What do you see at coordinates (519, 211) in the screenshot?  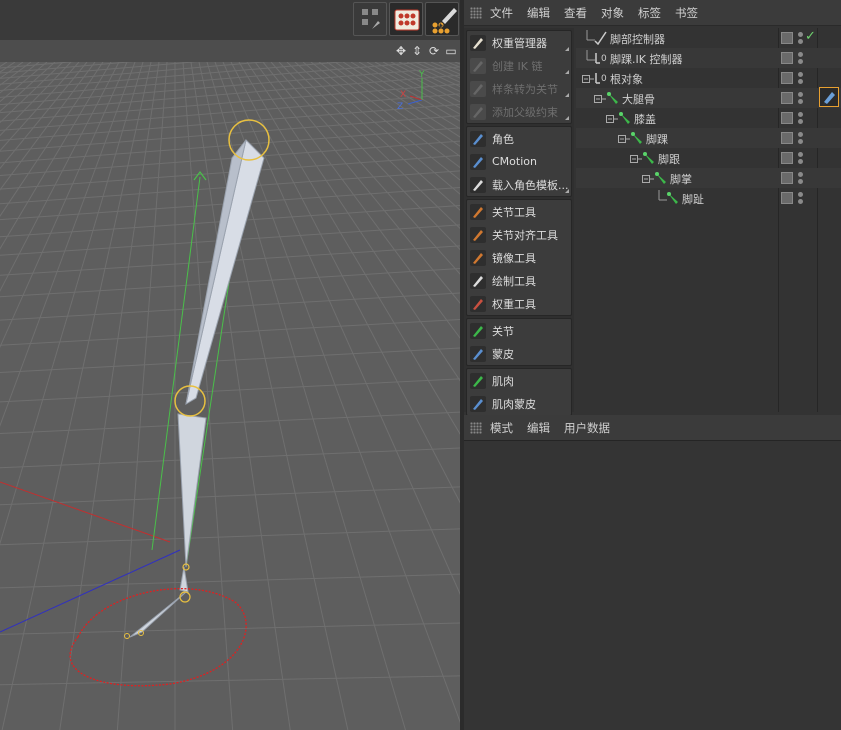 I see `joint-tool-button: 关节工具` at bounding box center [519, 211].